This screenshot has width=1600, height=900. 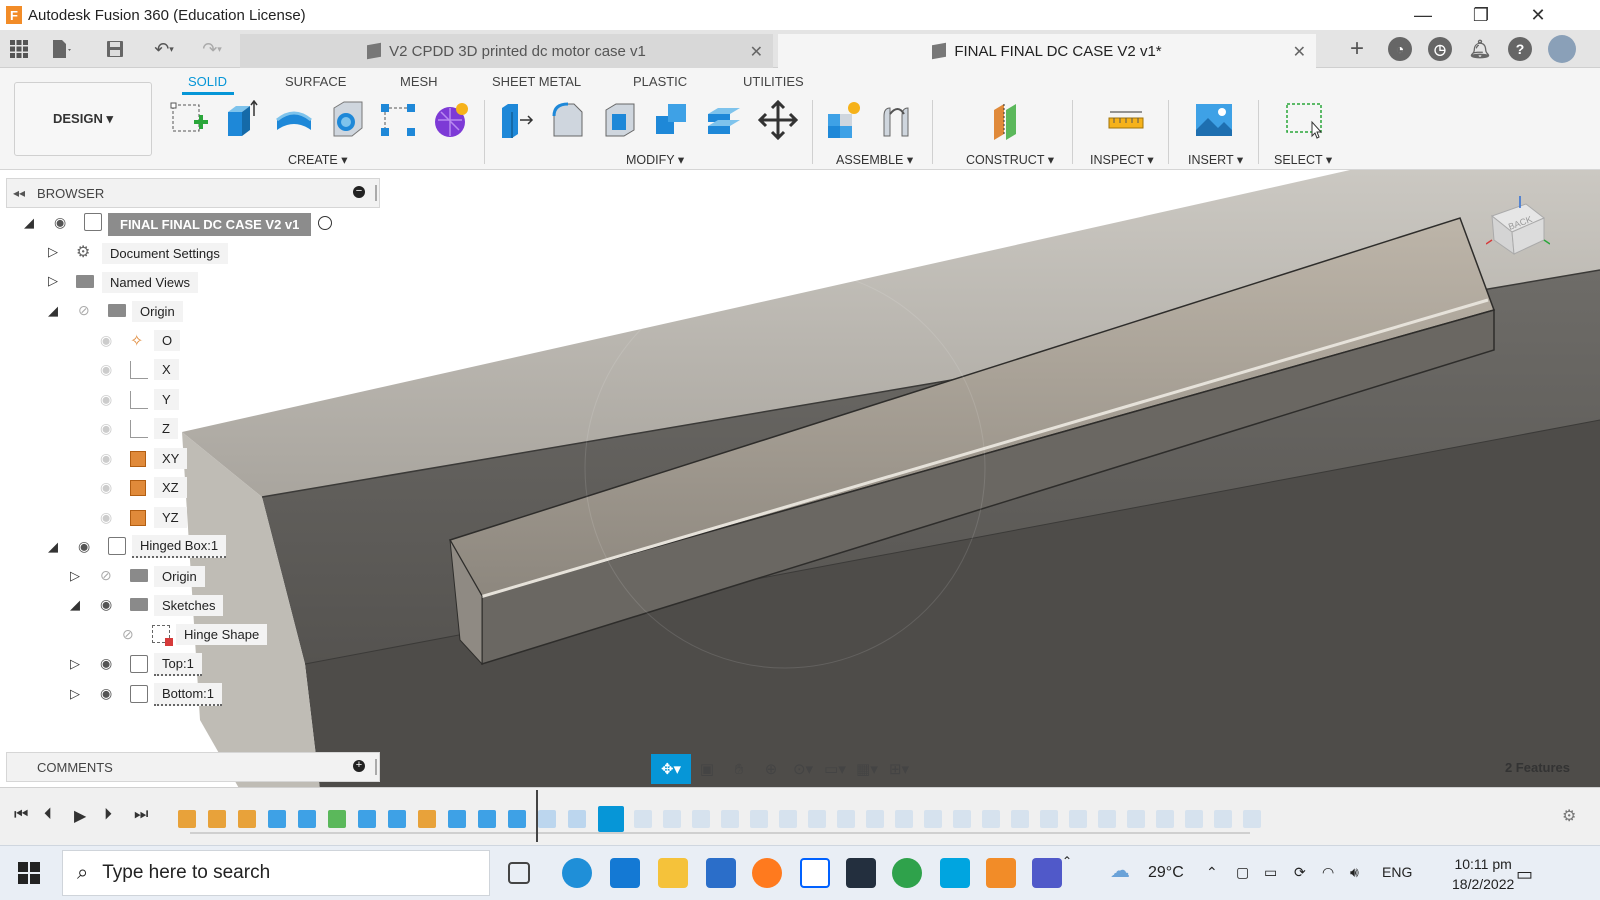 I want to click on grid-settings-icon: ▦▾, so click(x=867, y=769).